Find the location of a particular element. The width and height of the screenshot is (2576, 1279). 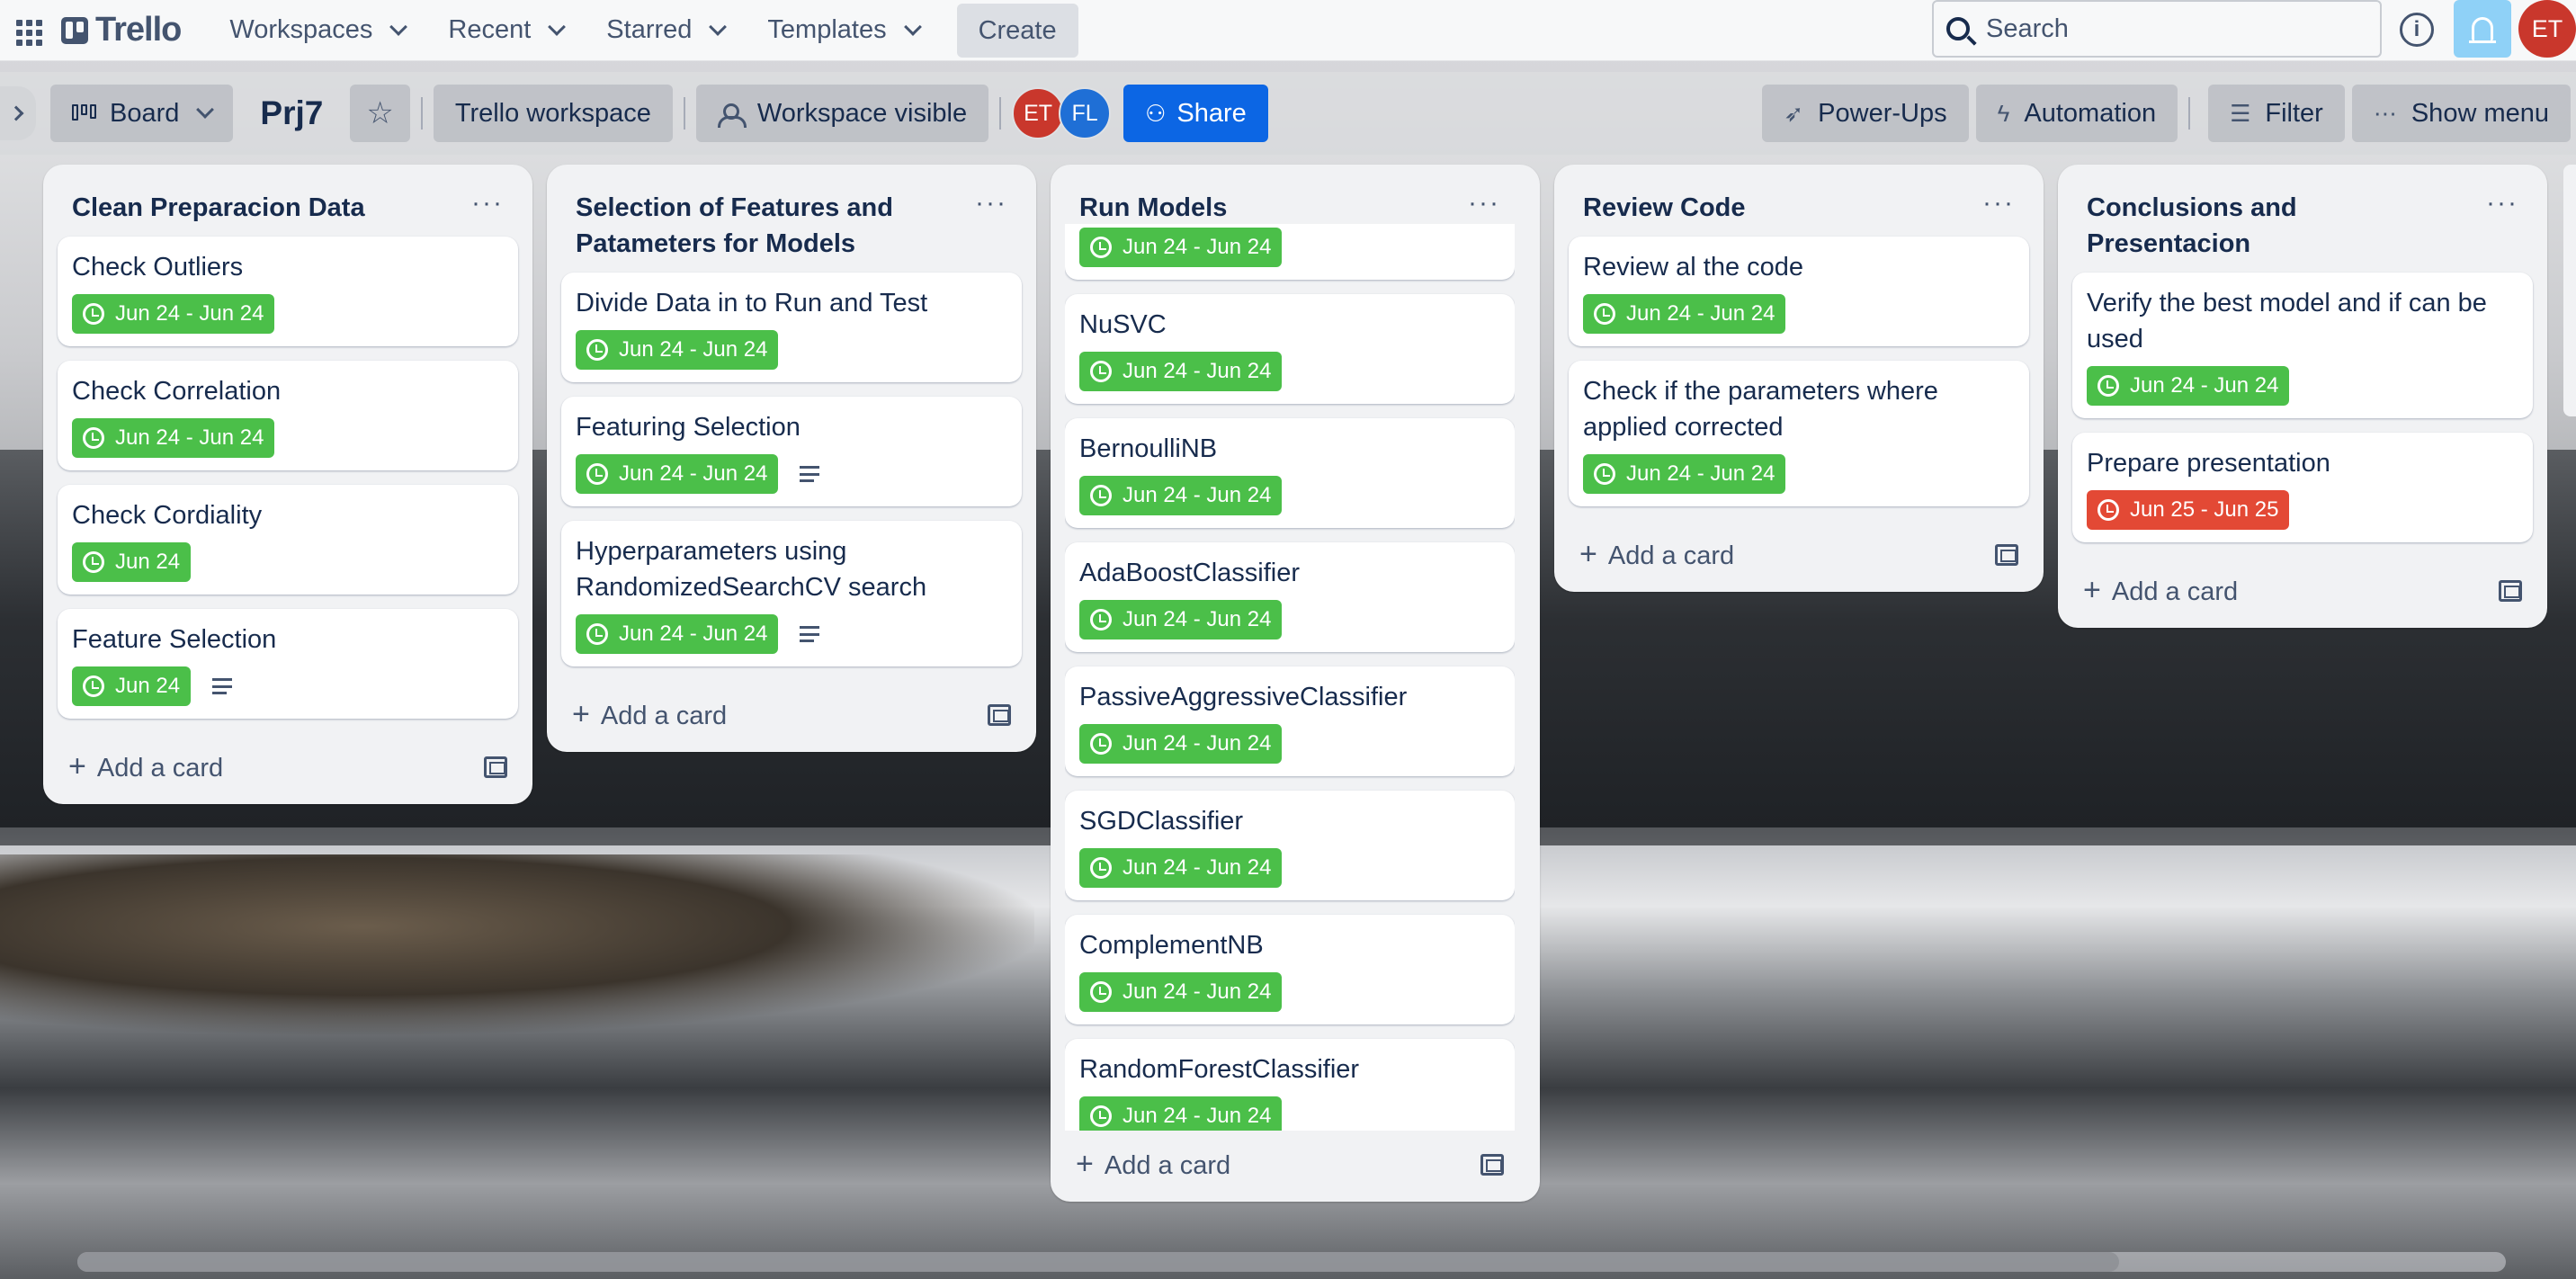

account-avatar: ET is located at coordinates (2547, 29).